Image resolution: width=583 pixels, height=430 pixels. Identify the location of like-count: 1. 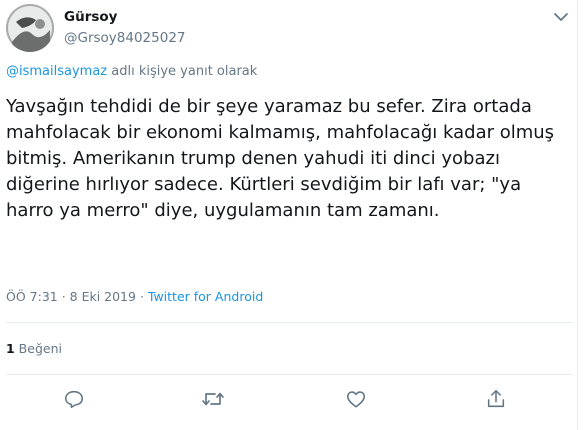
(10, 348).